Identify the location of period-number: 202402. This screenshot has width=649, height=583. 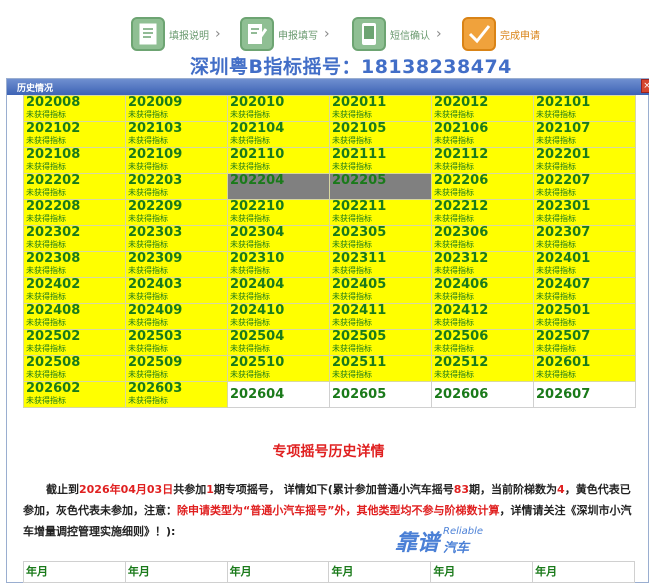
(53, 284).